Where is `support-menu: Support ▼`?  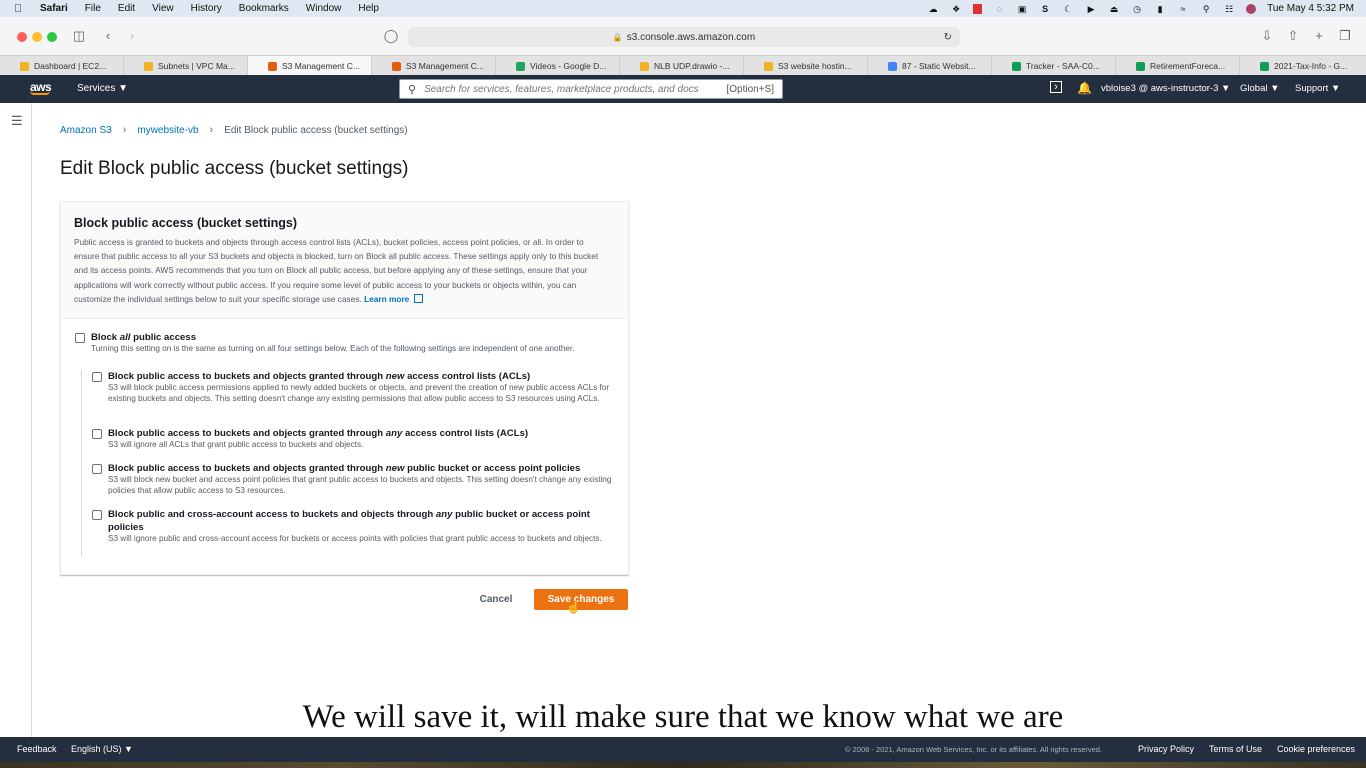
support-menu: Support ▼ is located at coordinates (1317, 88).